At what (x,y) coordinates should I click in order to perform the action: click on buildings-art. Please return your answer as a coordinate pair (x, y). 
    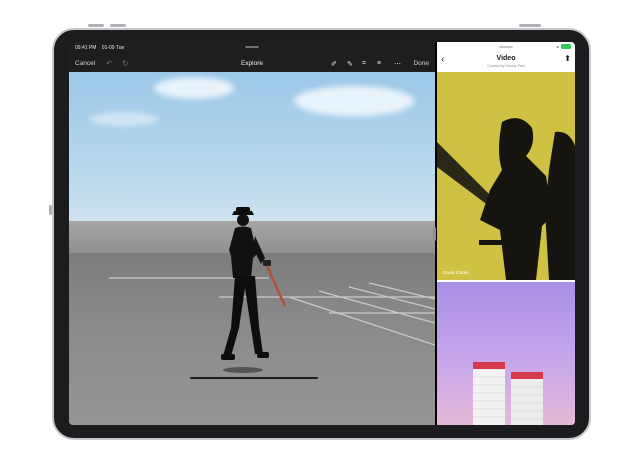
    Looking at the image, I should click on (508, 393).